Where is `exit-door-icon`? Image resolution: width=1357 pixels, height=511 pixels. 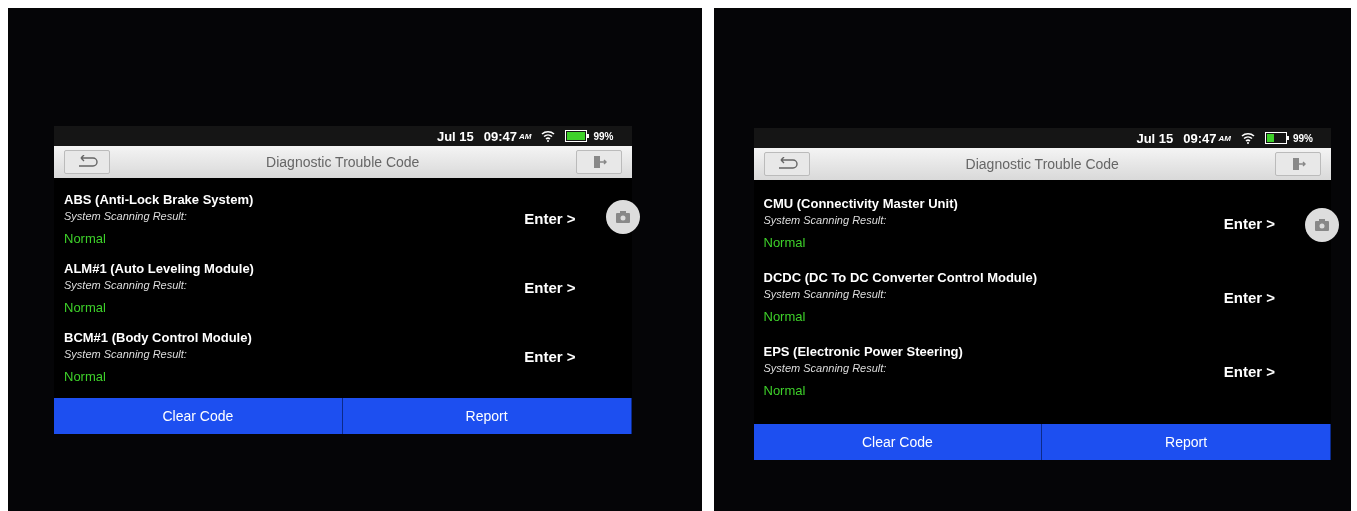
exit-door-icon is located at coordinates (1298, 164).